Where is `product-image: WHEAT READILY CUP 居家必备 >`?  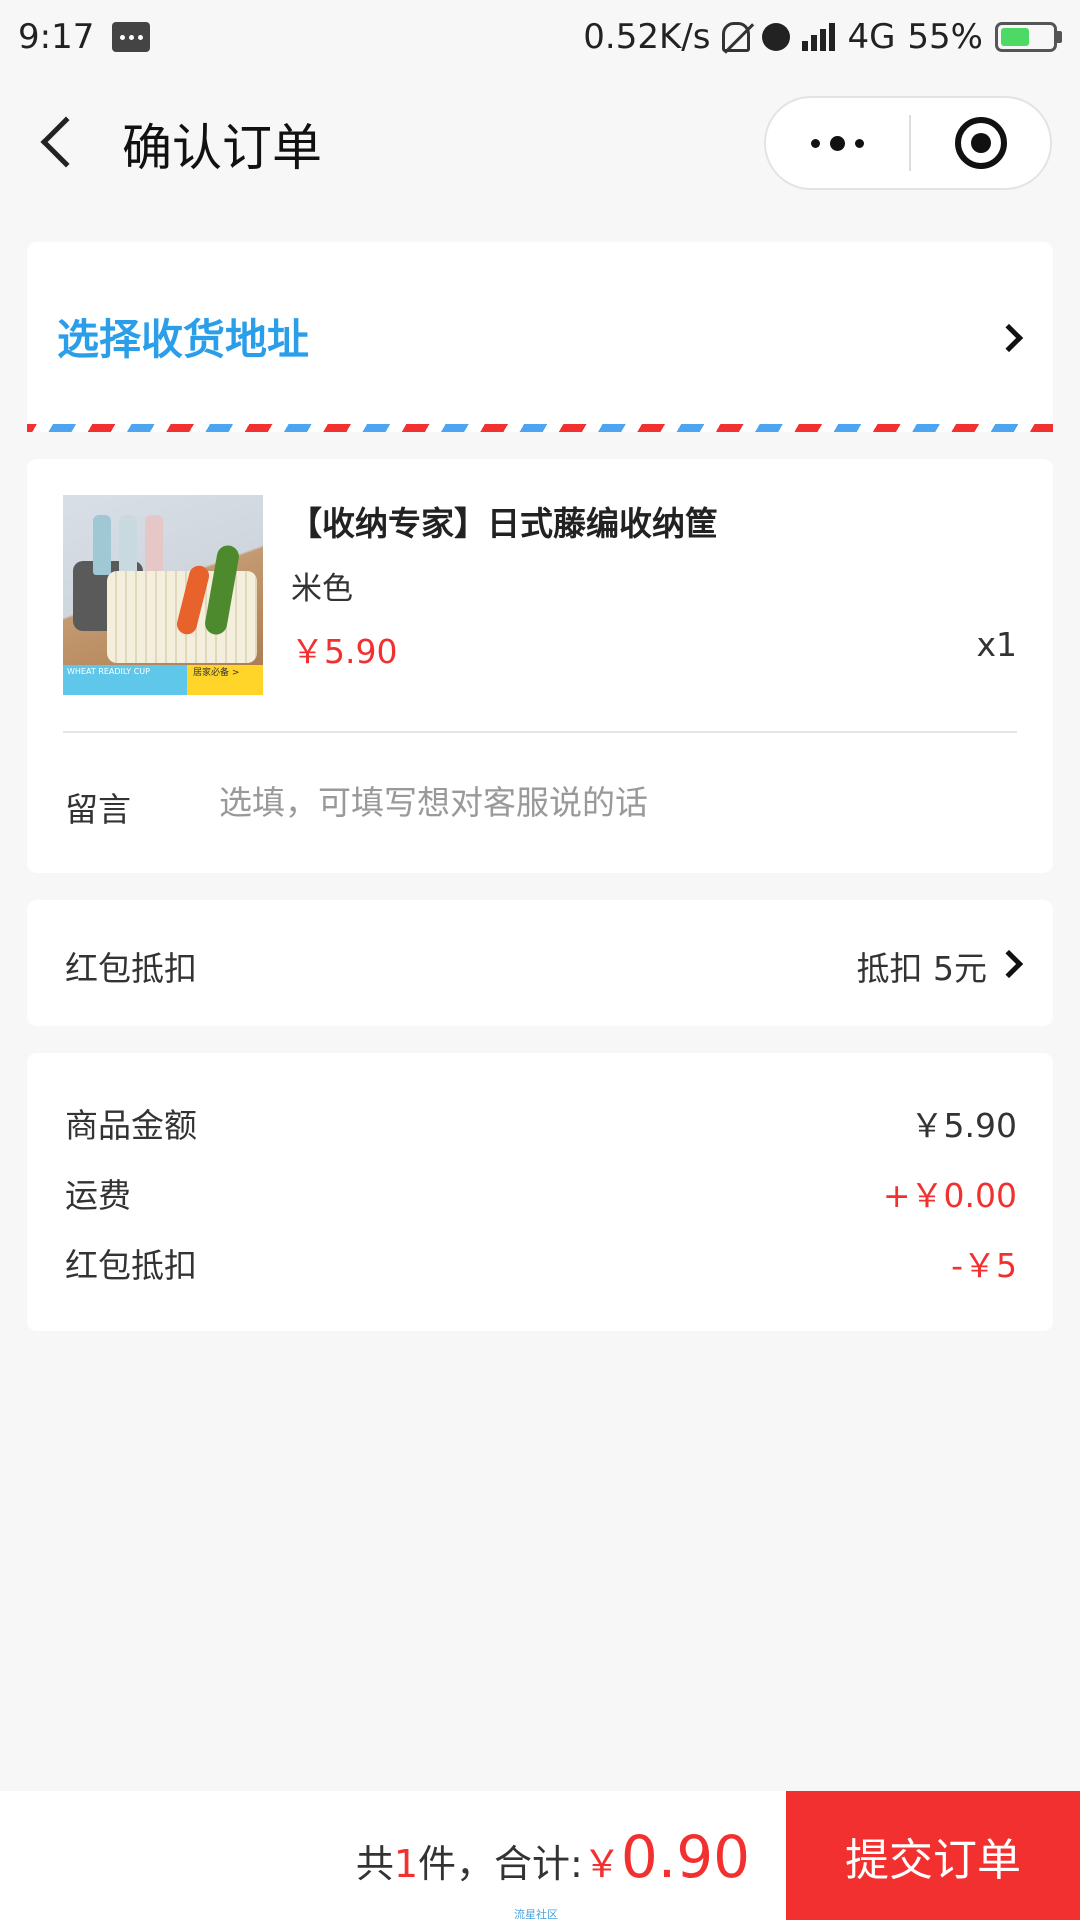
product-image: WHEAT READILY CUP 居家必备 > is located at coordinates (163, 595).